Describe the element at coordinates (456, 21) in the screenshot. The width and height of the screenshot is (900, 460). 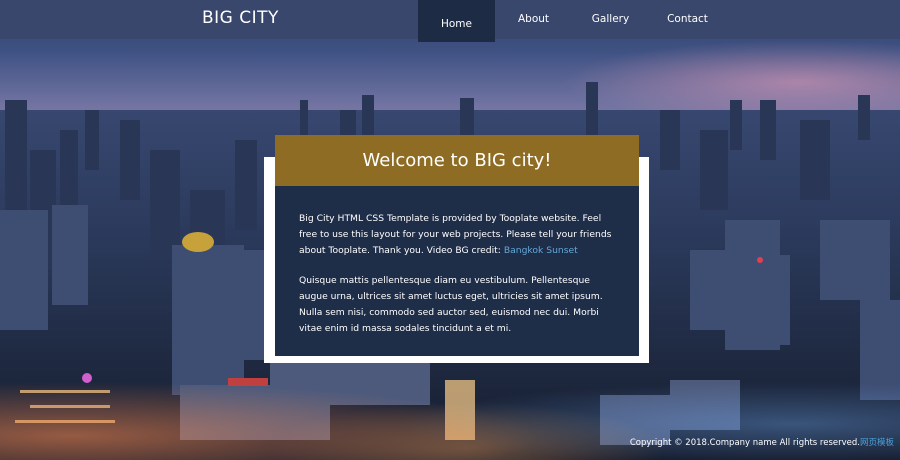
I see `nav-item-home: Home` at that location.